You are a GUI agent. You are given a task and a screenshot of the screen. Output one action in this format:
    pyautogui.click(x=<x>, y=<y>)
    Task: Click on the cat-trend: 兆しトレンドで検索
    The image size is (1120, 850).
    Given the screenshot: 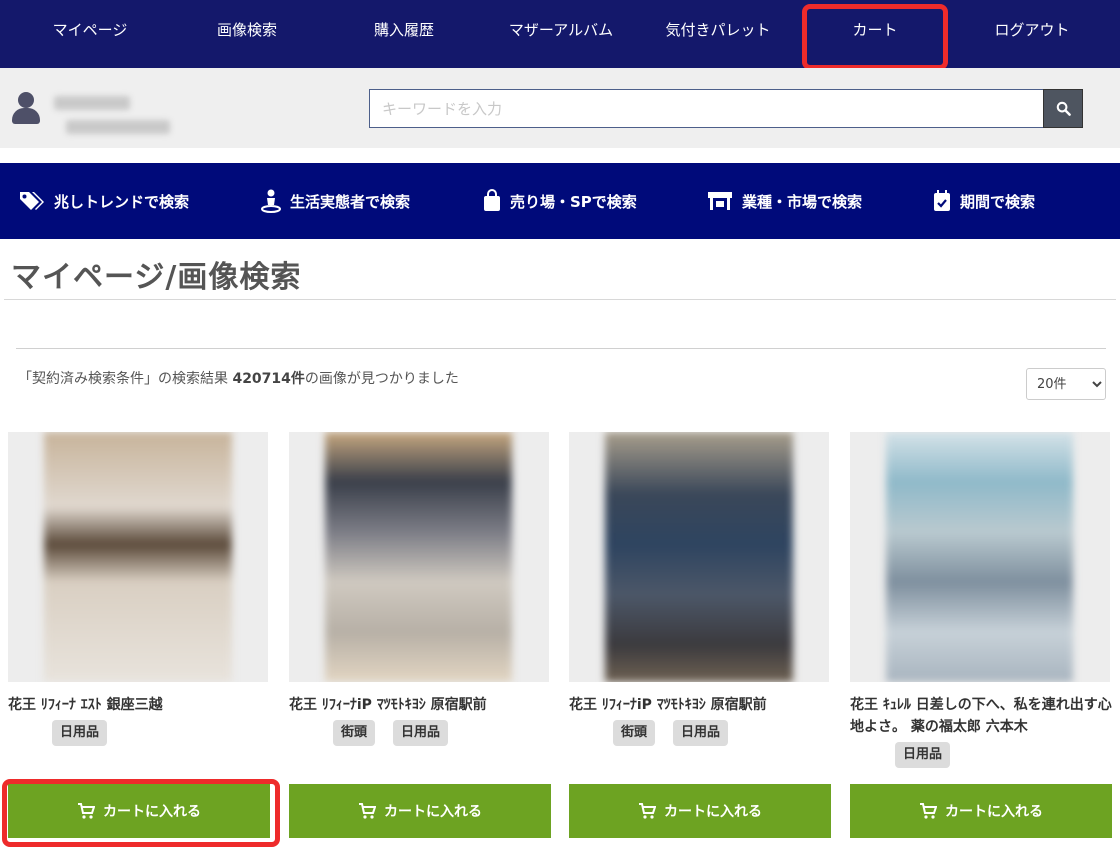 What is the action you would take?
    pyautogui.click(x=103, y=201)
    